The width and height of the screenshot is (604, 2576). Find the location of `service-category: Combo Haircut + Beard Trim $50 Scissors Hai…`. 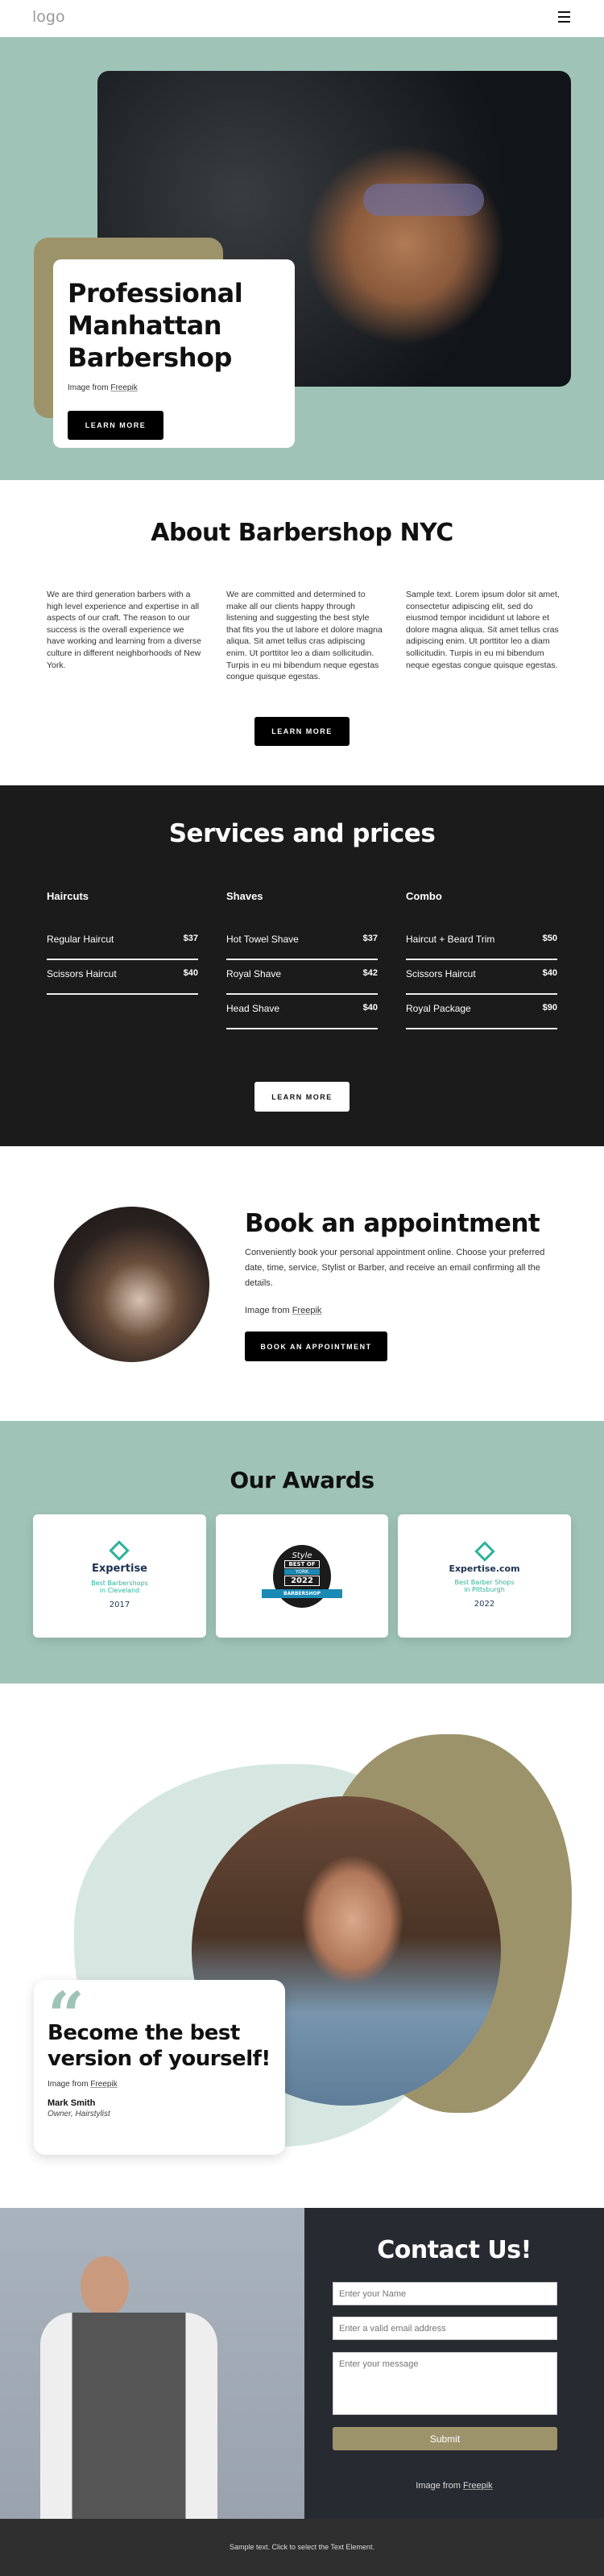

service-category: Combo Haircut + Beard Trim $50 Scissors Hai… is located at coordinates (481, 959).